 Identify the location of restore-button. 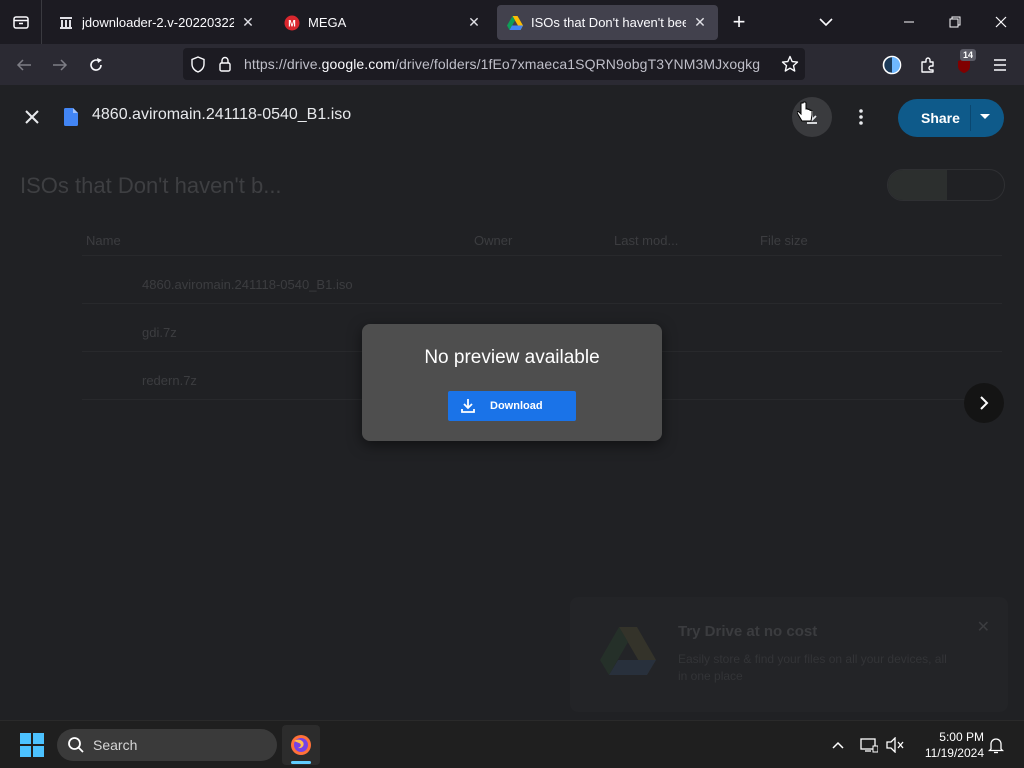
(955, 22).